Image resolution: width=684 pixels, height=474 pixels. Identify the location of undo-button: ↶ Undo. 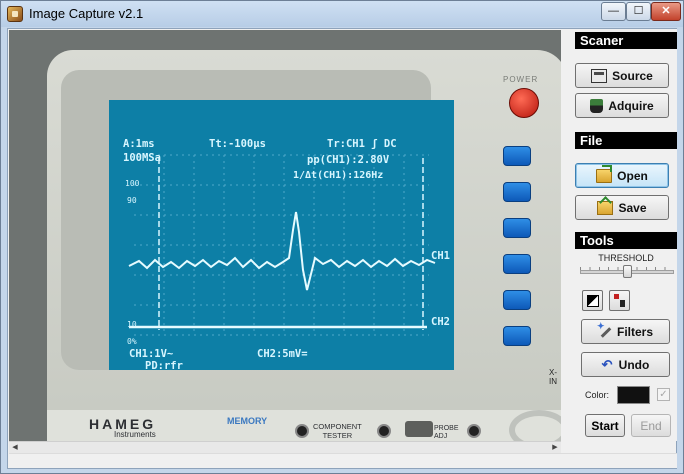
(625, 364).